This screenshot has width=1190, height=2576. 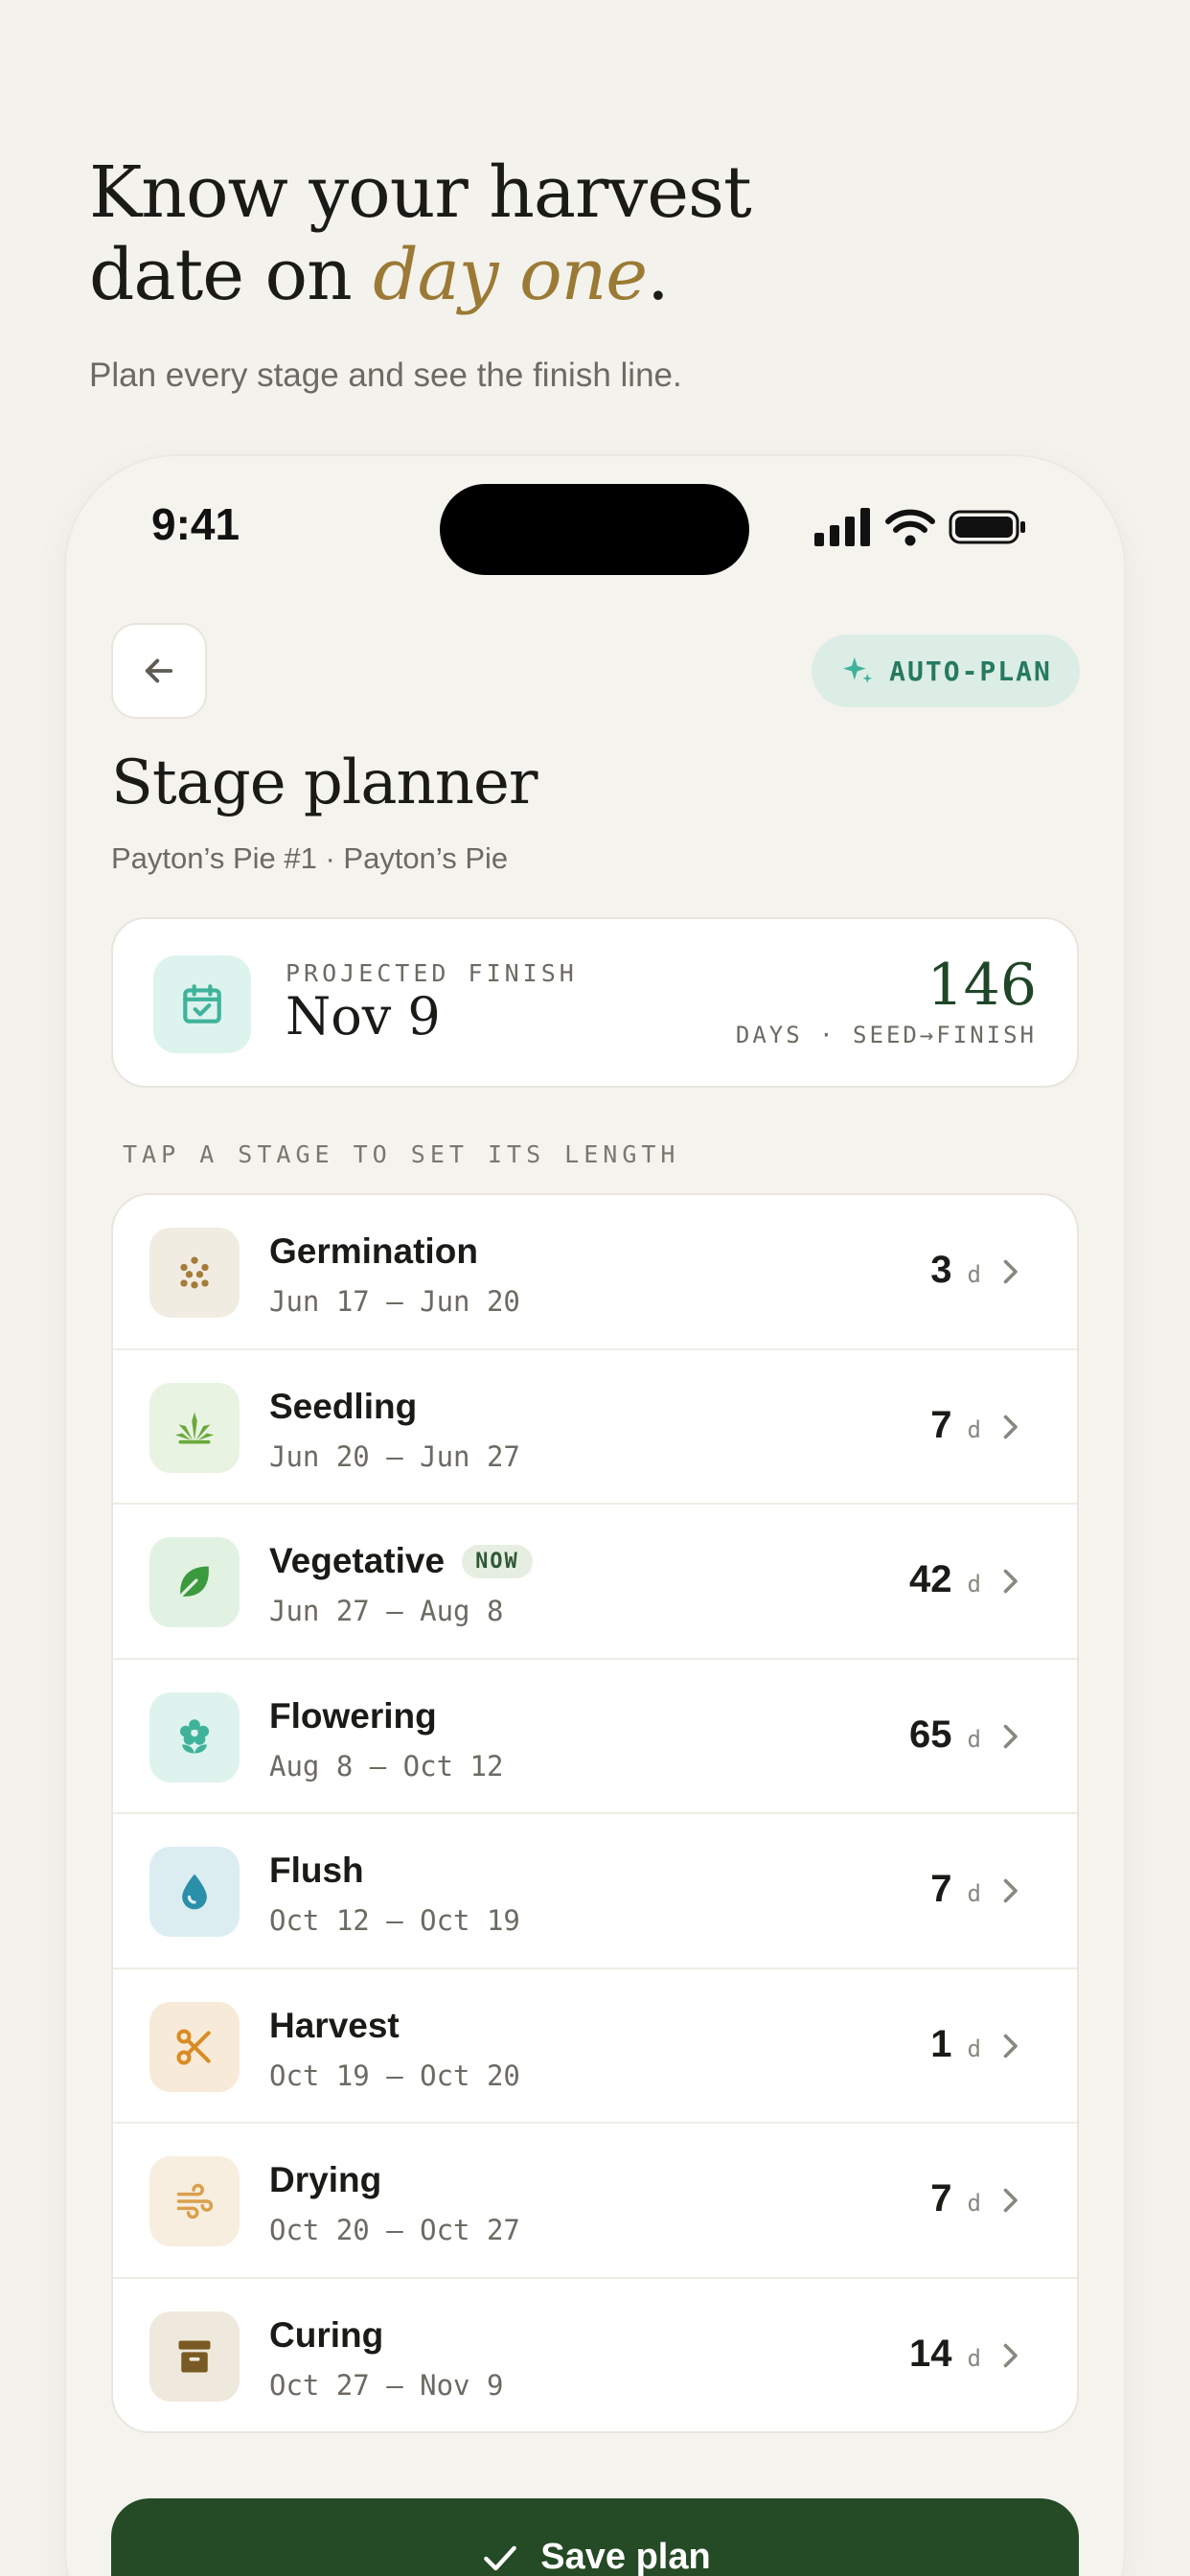 I want to click on stage-name-text: Seedling, so click(x=343, y=1406).